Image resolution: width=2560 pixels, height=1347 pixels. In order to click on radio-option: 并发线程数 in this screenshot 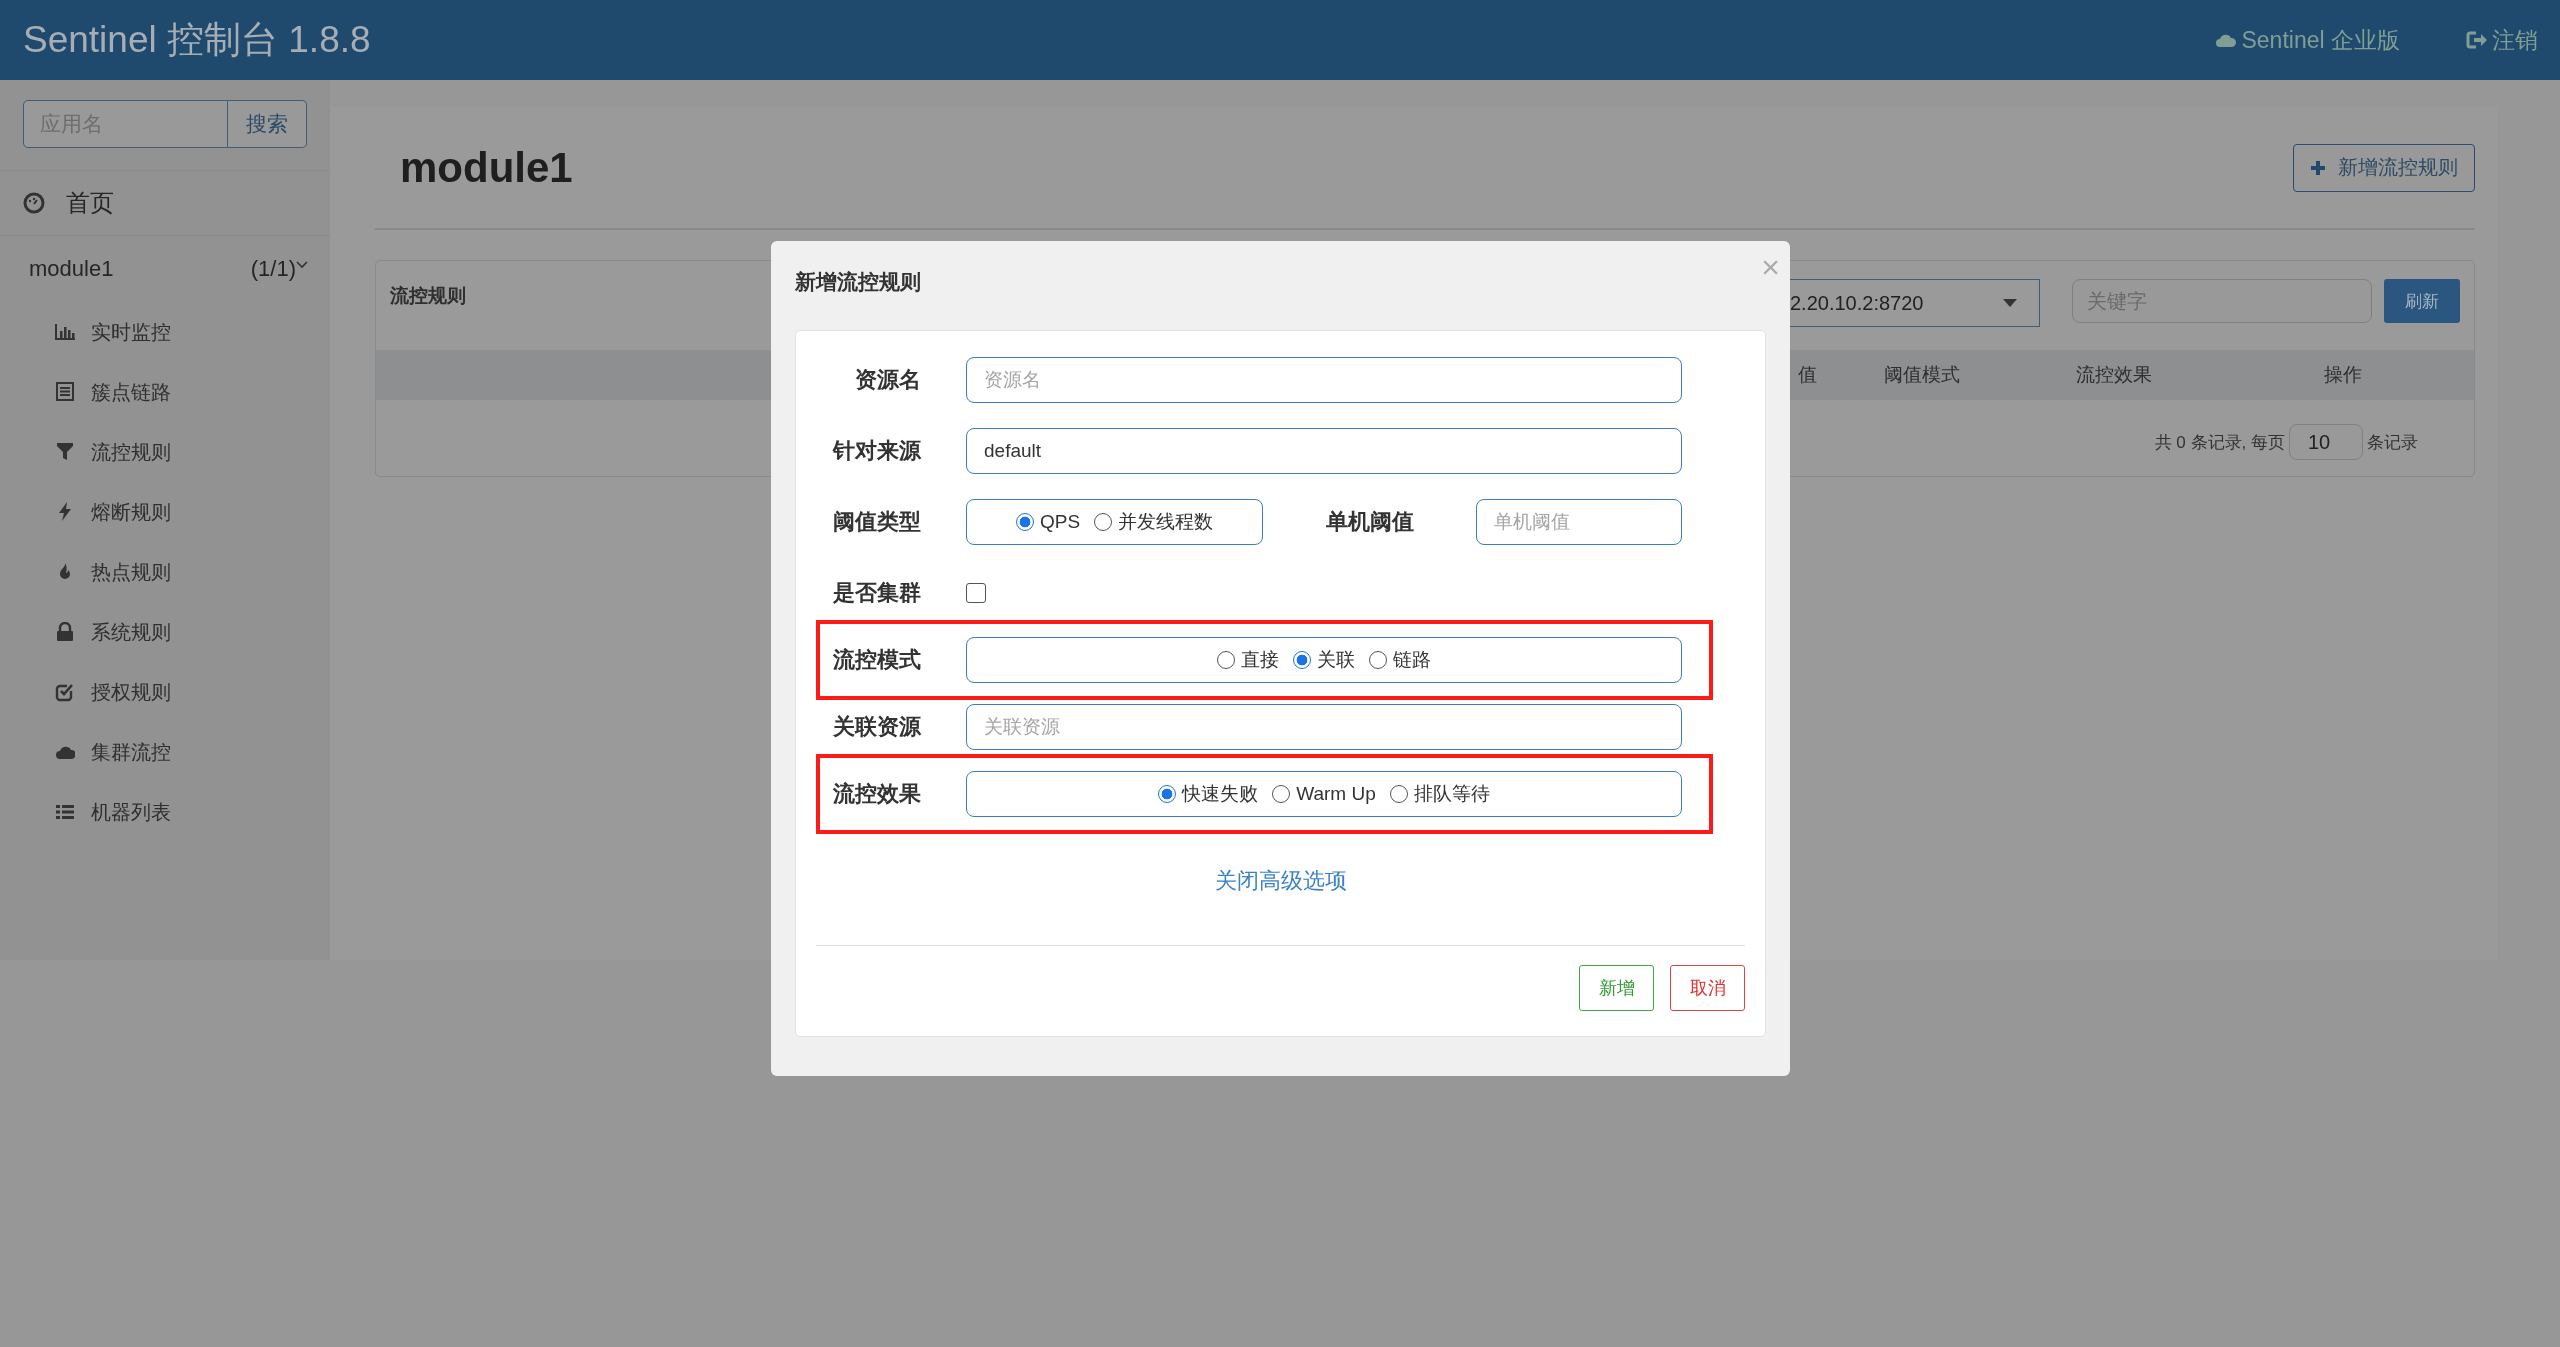, I will do `click(1154, 522)`.